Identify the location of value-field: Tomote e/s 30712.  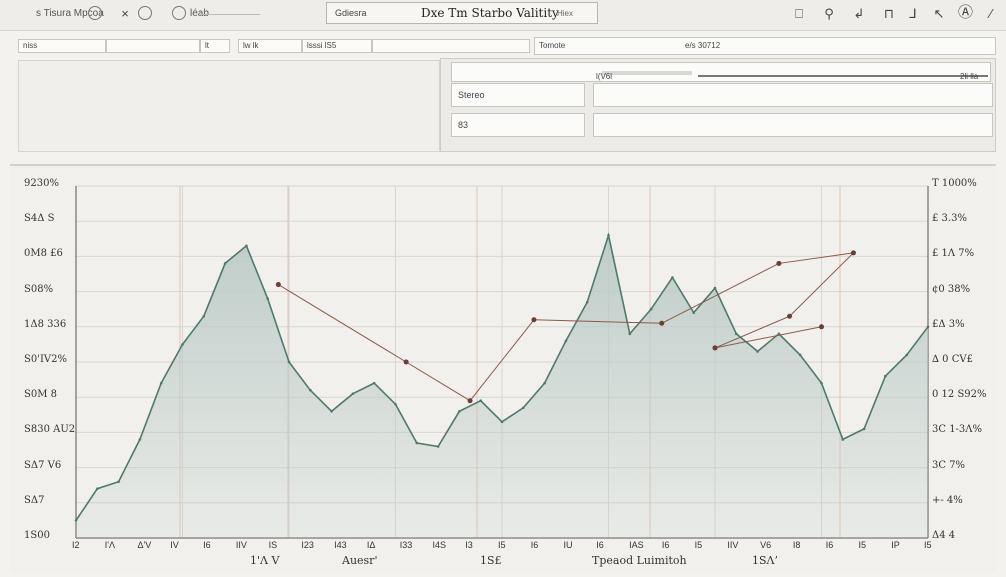
(765, 46).